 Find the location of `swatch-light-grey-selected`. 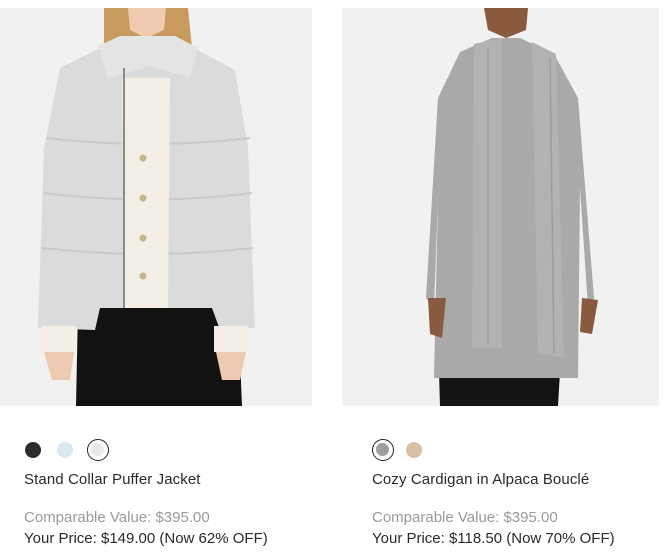

swatch-light-grey-selected is located at coordinates (98, 450).